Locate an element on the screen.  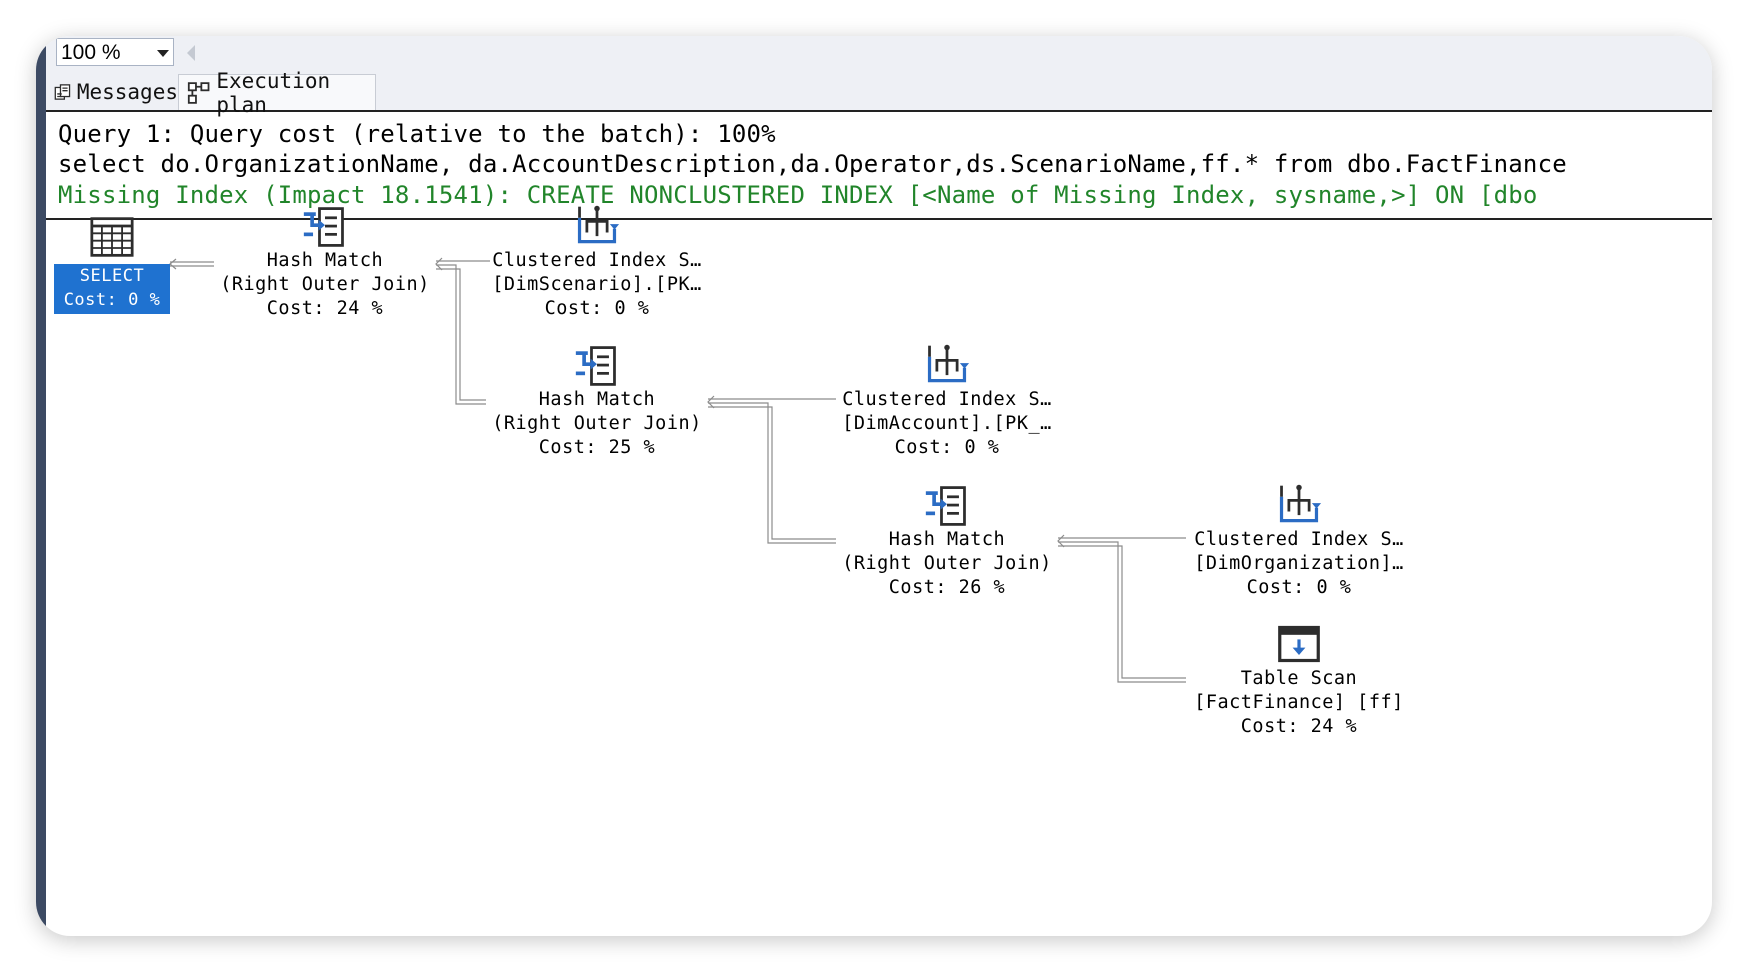
cis-3-cost: Cost: 0 % is located at coordinates (1299, 587).